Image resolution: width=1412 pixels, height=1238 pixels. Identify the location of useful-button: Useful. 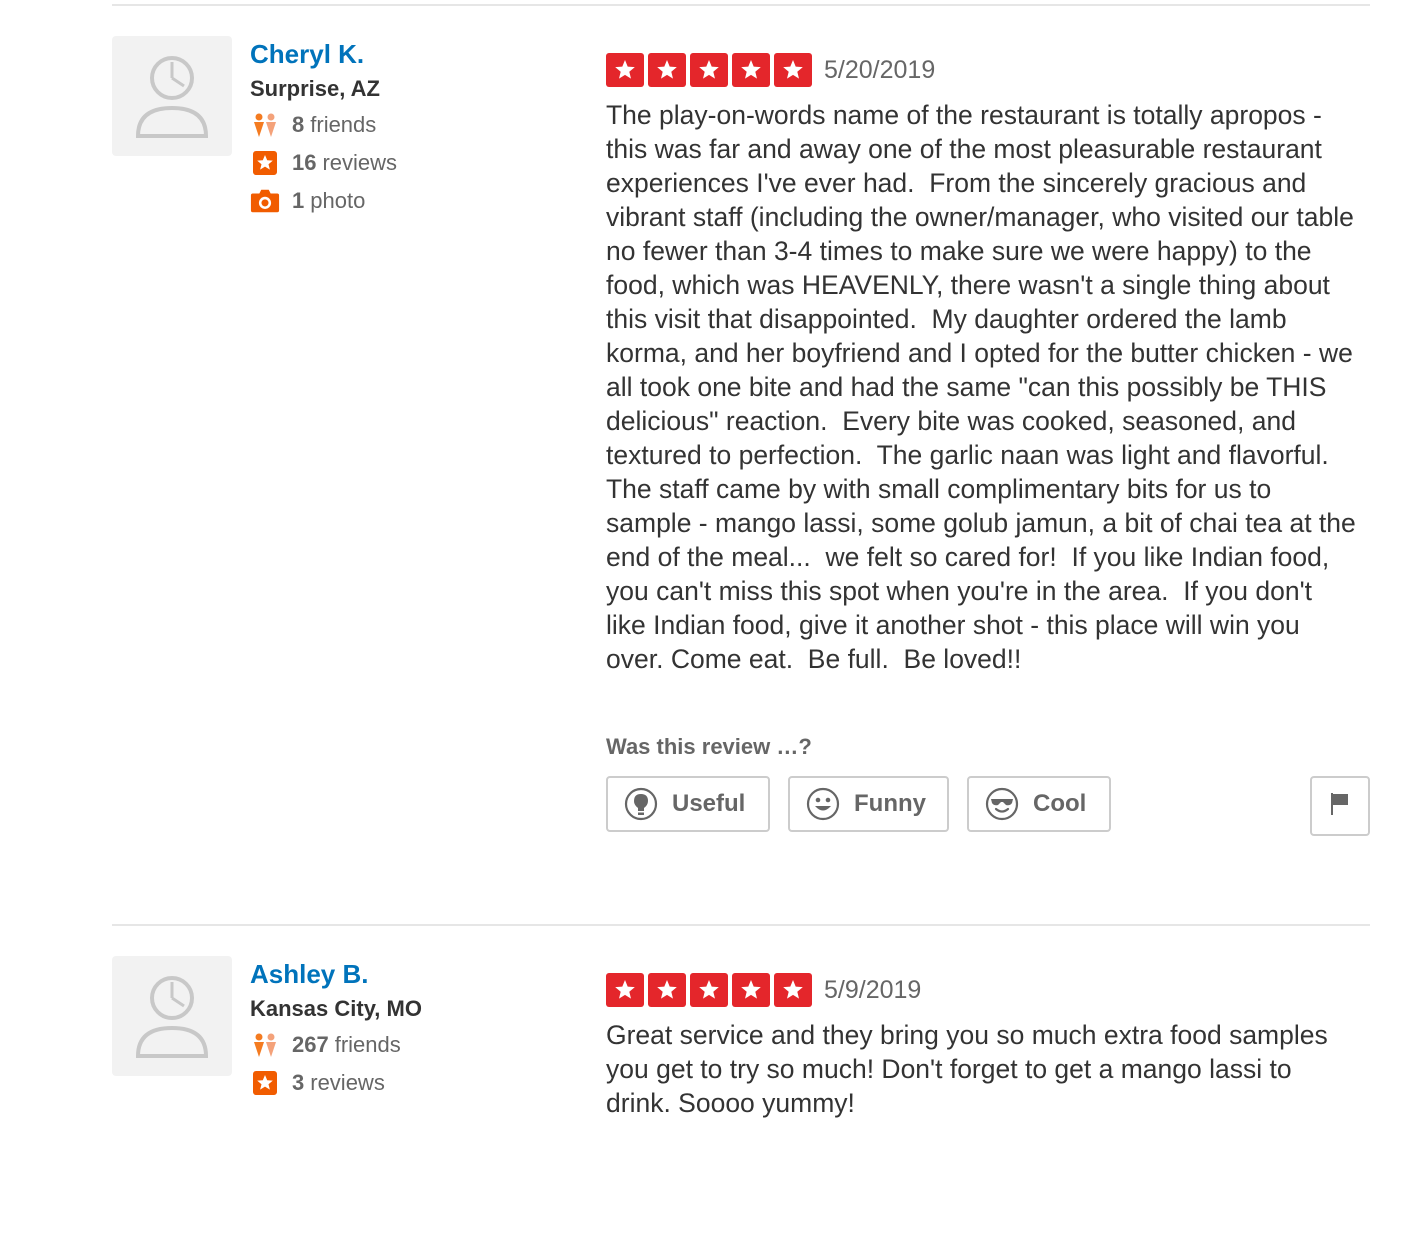
(688, 804).